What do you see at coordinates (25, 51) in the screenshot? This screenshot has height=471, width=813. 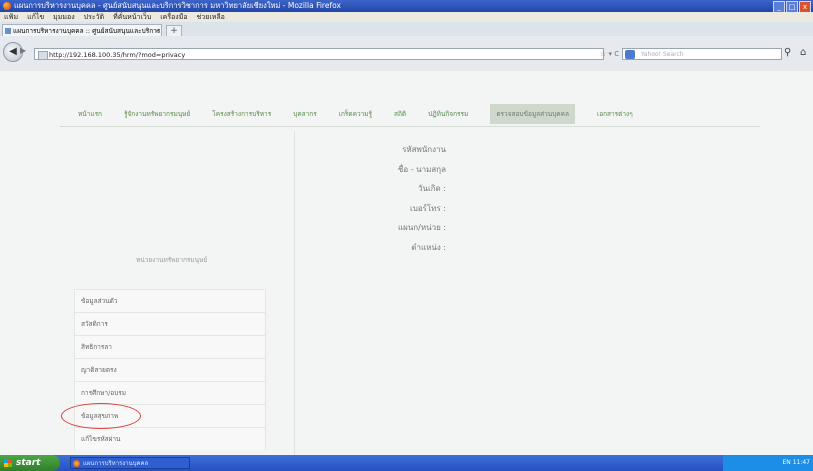 I see `forward-button: ▶` at bounding box center [25, 51].